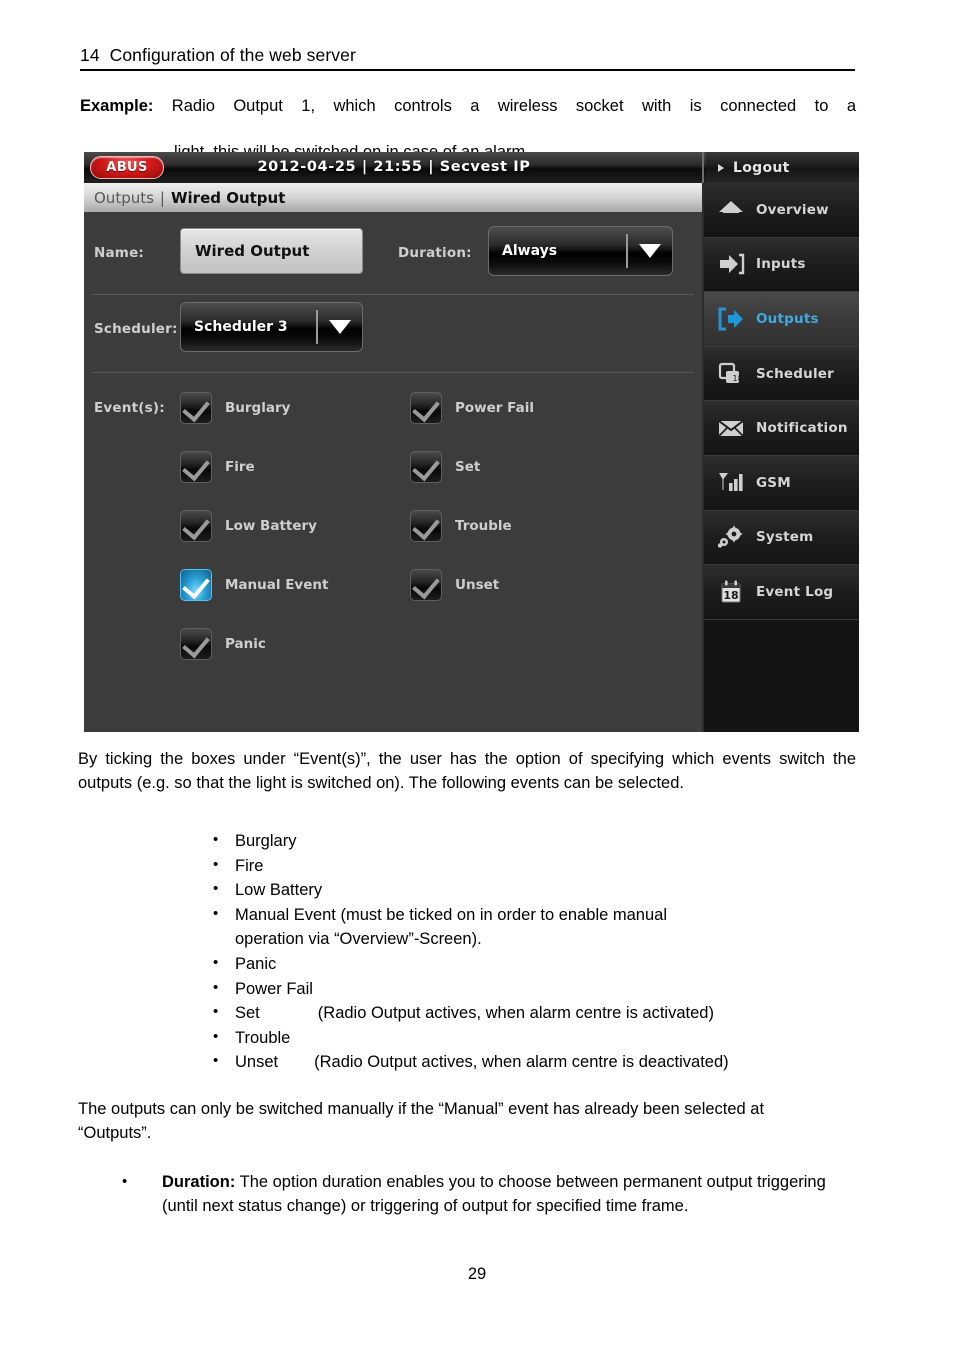 The height and width of the screenshot is (1355, 954). Describe the element at coordinates (802, 428) in the screenshot. I see `sidebar-item-label: Notification` at that location.